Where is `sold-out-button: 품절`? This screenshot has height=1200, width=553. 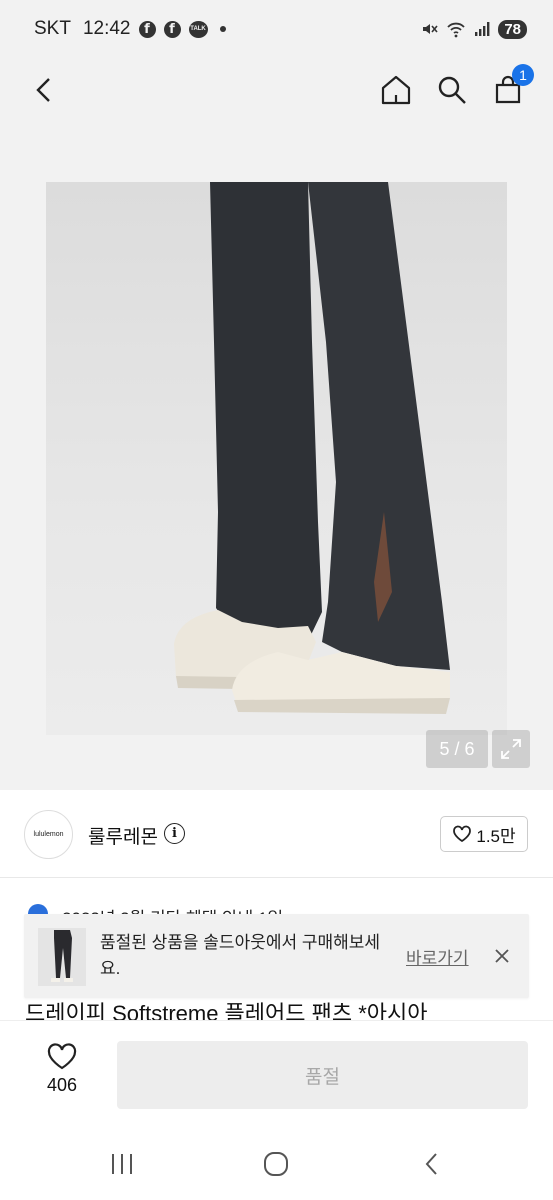
sold-out-button: 품절 is located at coordinates (322, 1075).